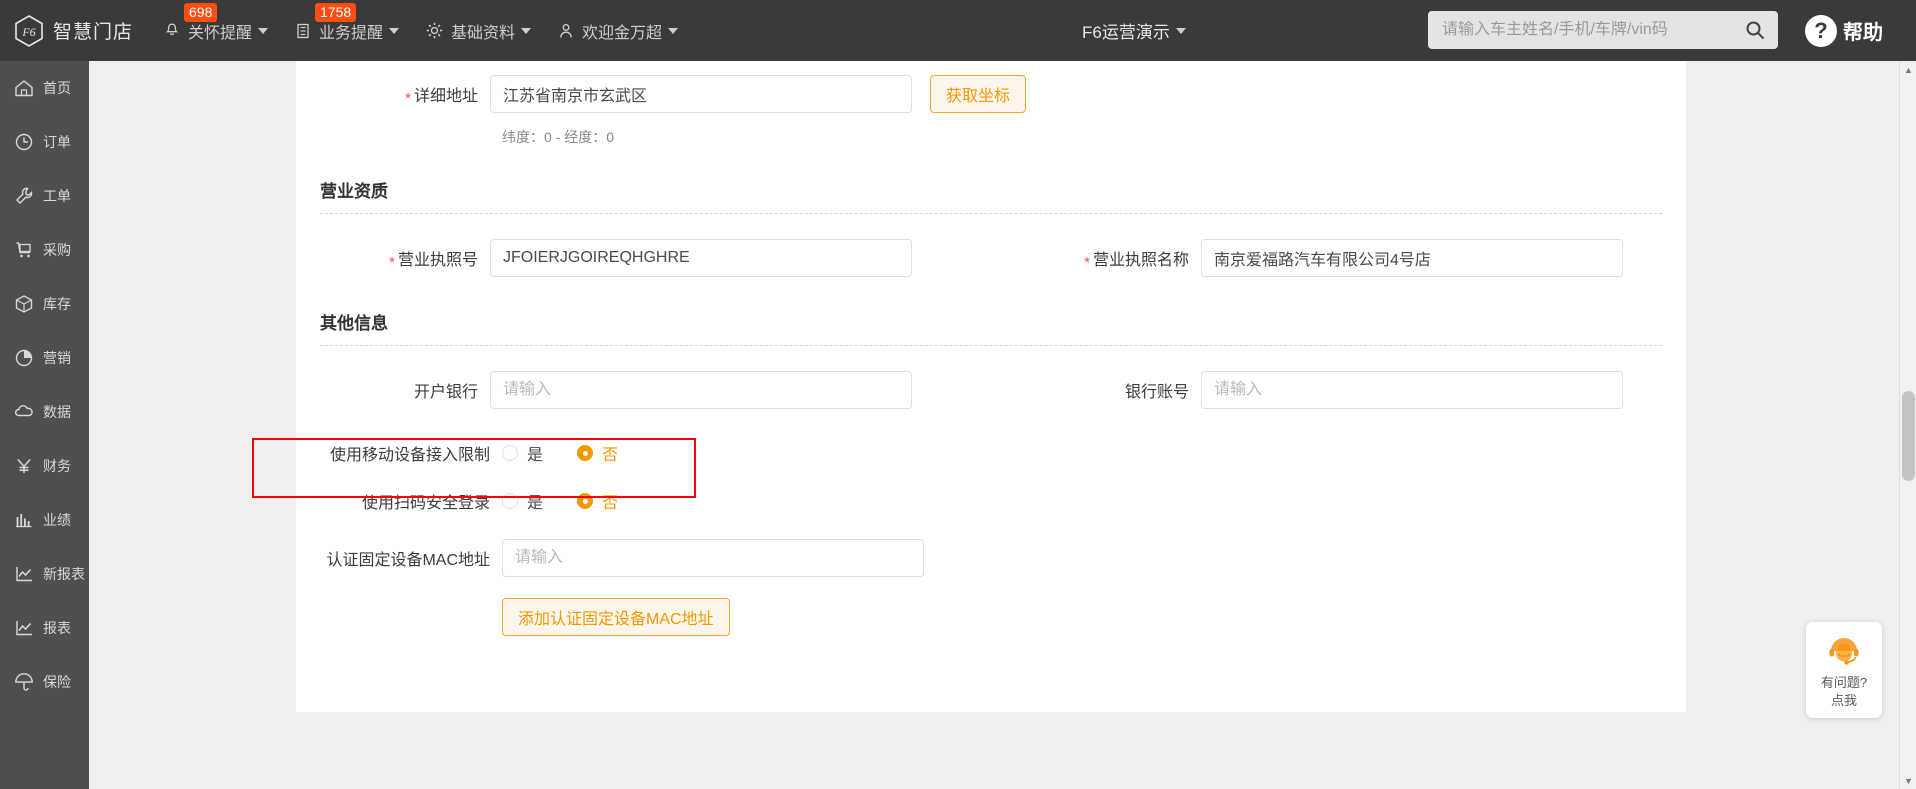 Image resolution: width=1916 pixels, height=789 pixels. I want to click on form-row-scan-secure-login: 使用扫码安全登录 是 否, so click(991, 501).